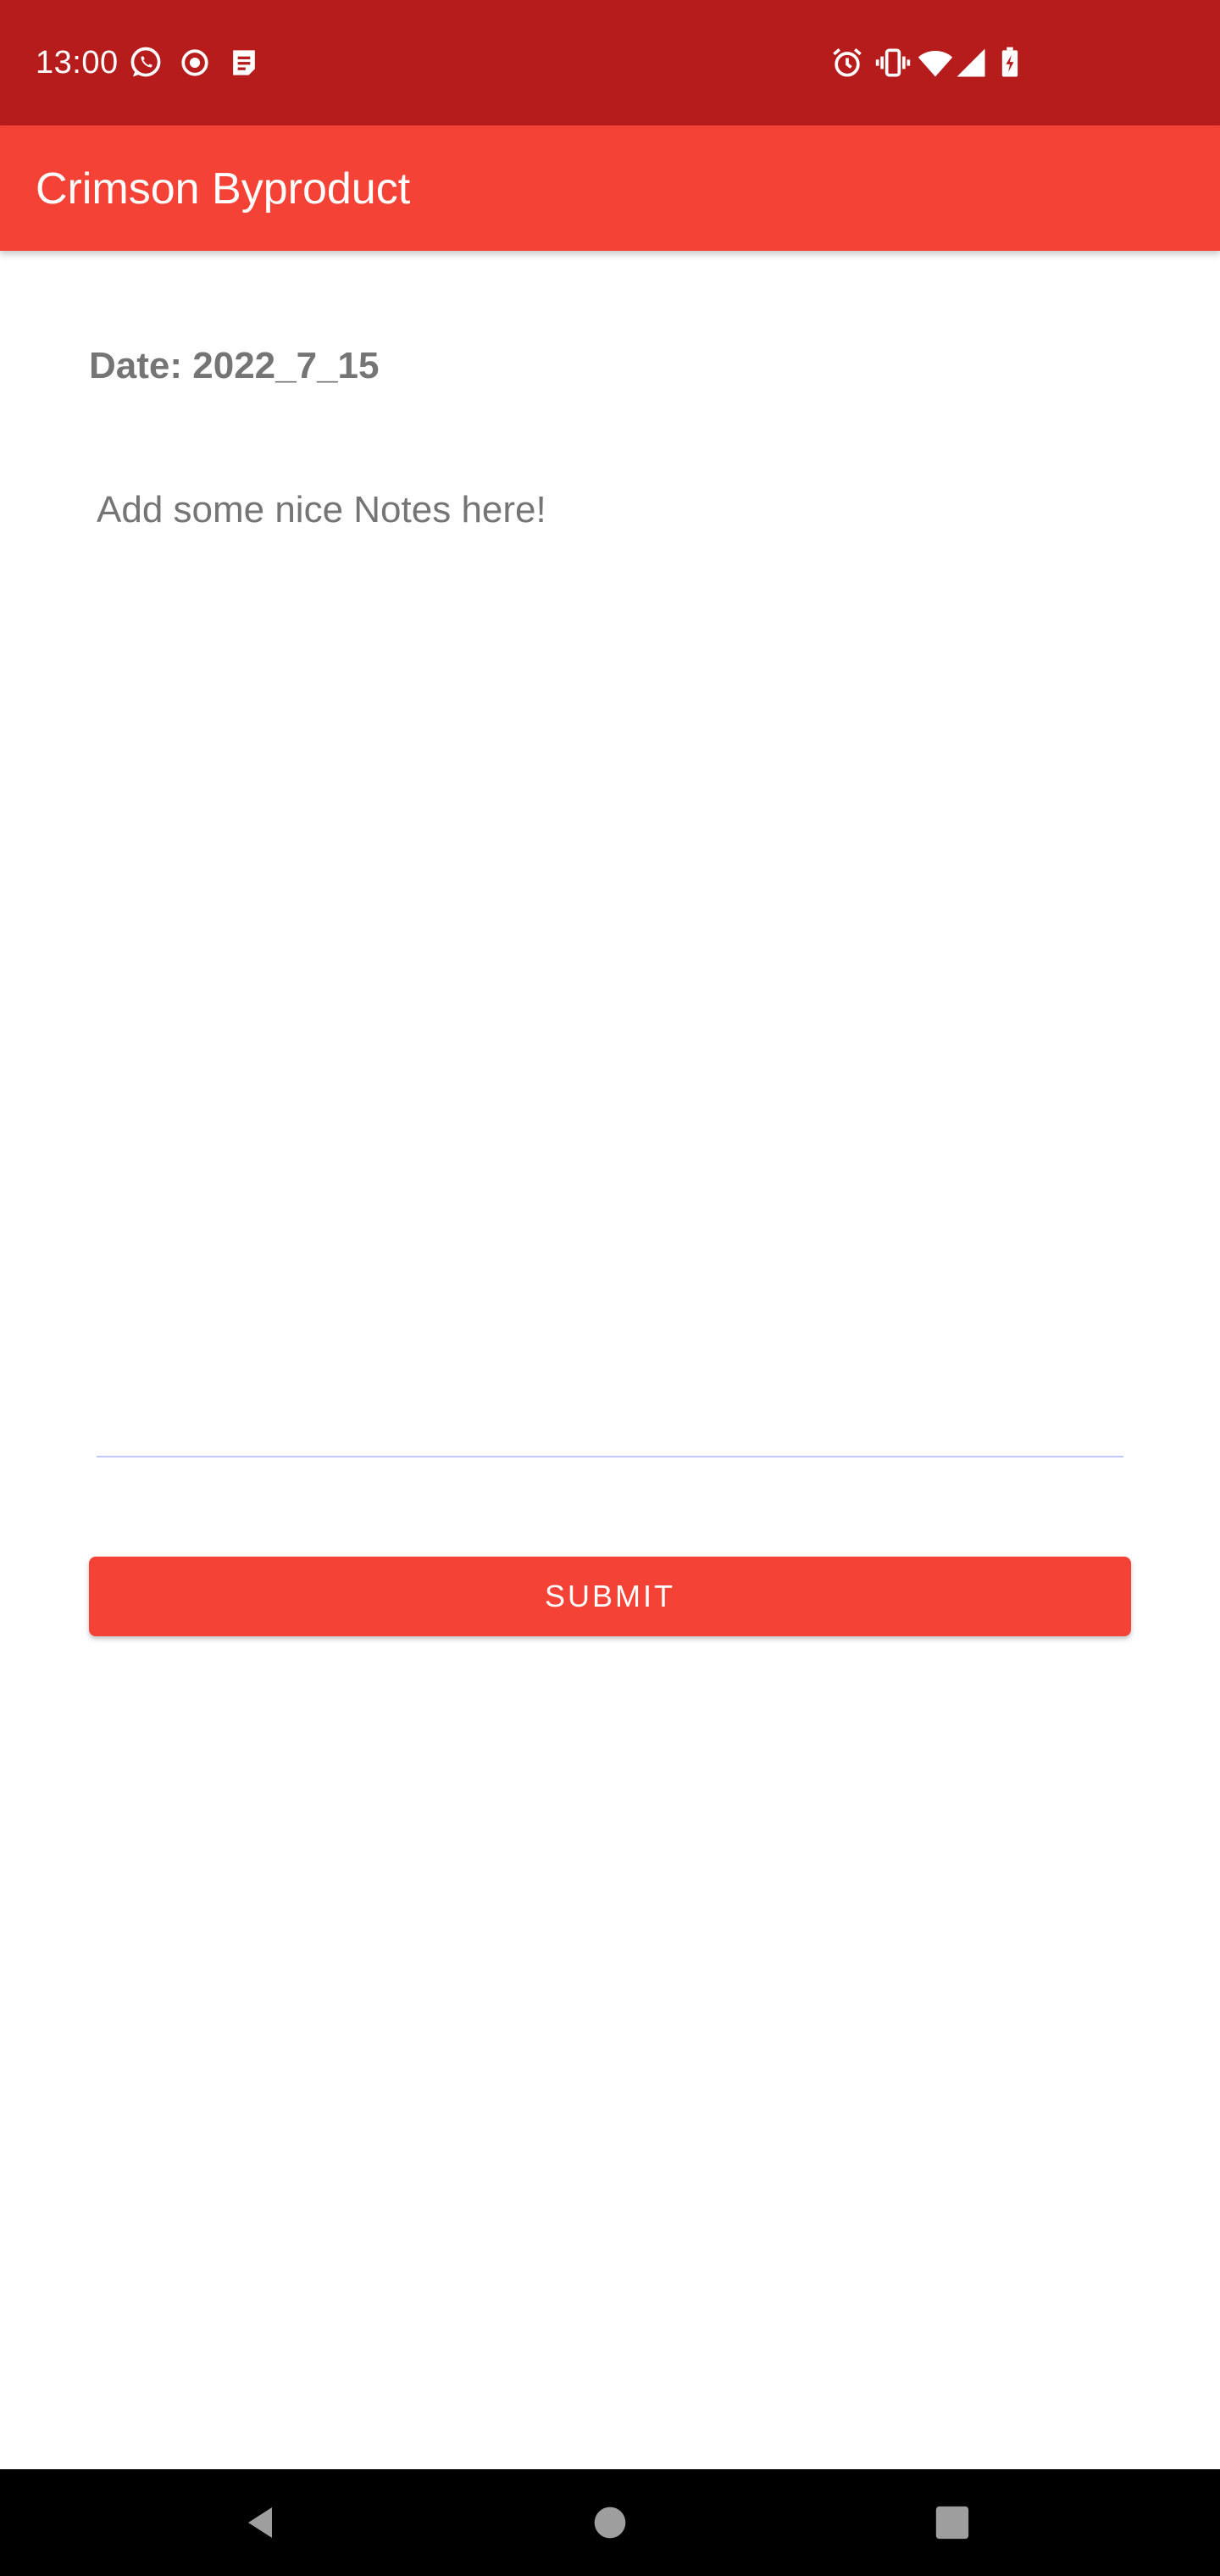  Describe the element at coordinates (610, 188) in the screenshot. I see `app-bar: Crimson Byproduct` at that location.